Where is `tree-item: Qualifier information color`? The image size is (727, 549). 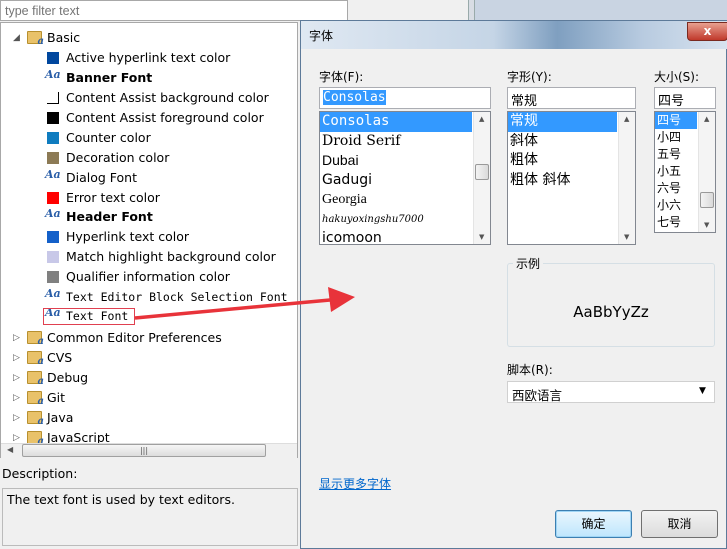 tree-item: Qualifier information color is located at coordinates (149, 277).